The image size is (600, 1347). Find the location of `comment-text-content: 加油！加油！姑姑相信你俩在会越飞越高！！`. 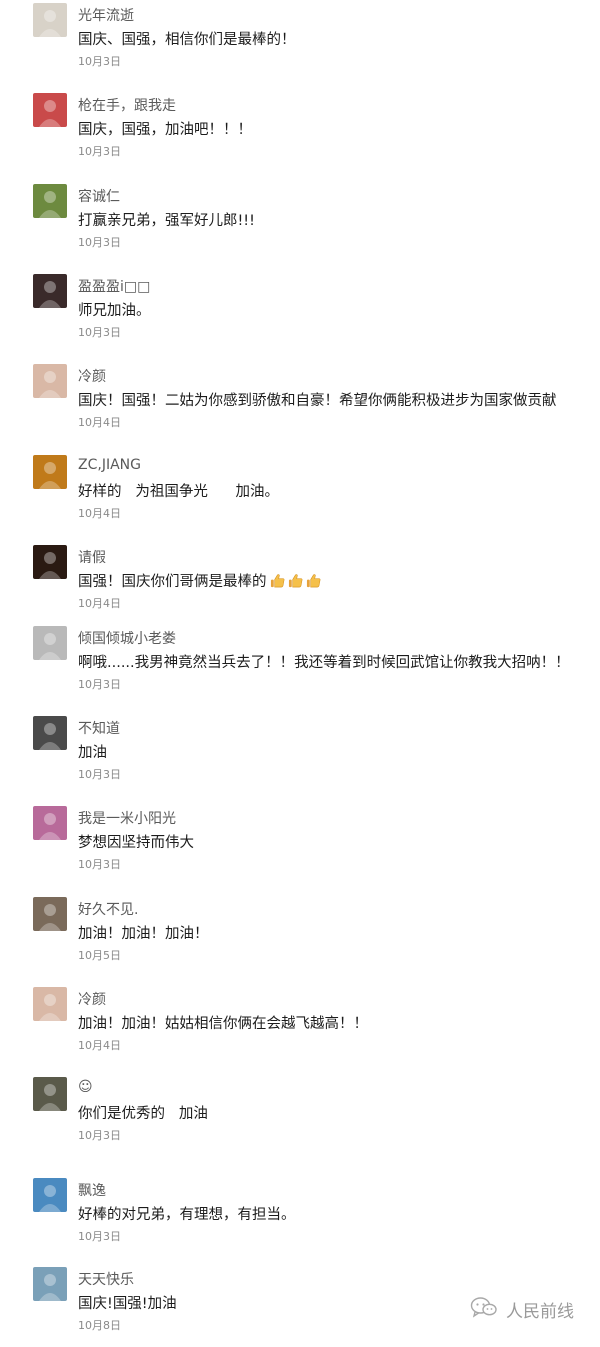

comment-text-content: 加油！加油！姑姑相信你俩在会越飞越高！！ is located at coordinates (223, 1024).